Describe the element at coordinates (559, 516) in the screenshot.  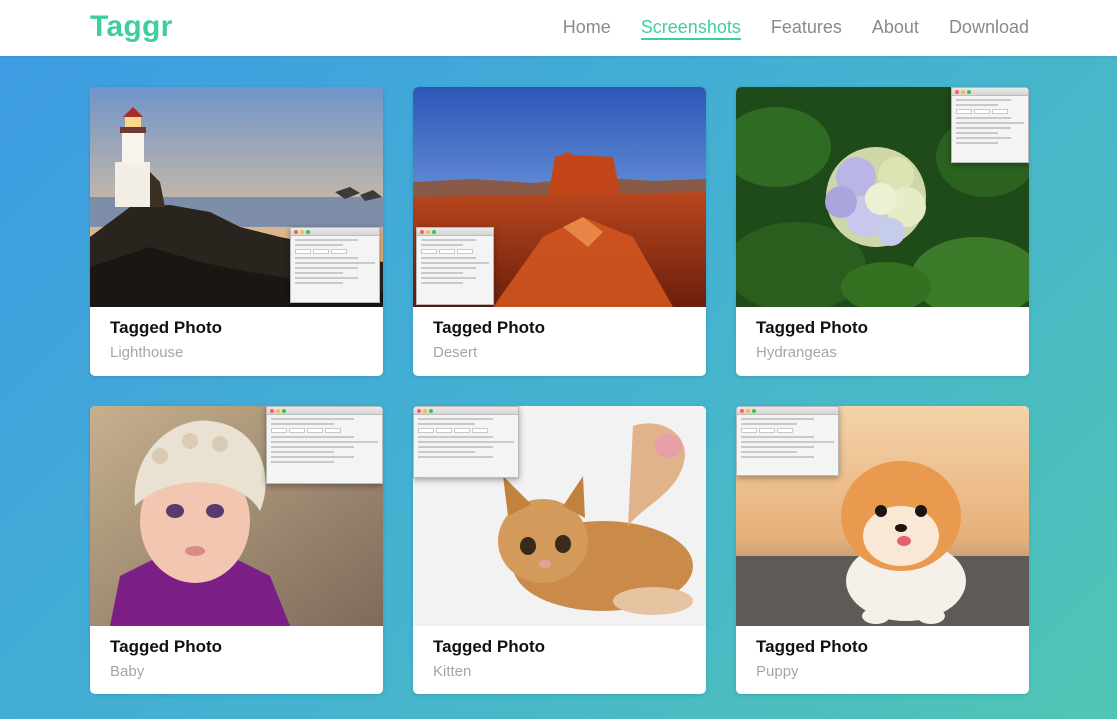
I see `photo-kitten` at that location.